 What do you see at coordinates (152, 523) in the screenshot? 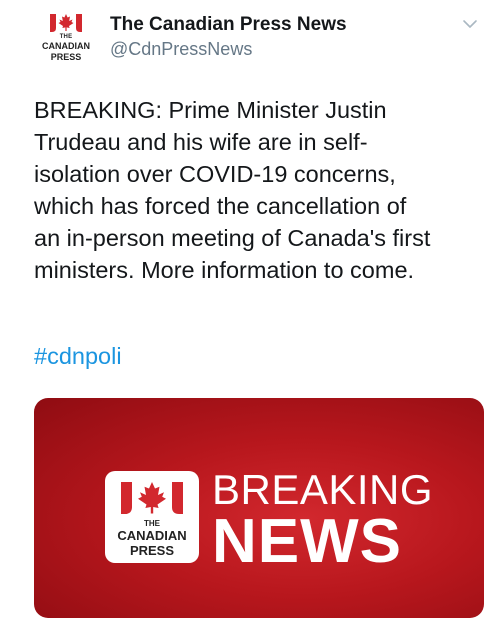
I see `media-logo-the-text: THE` at bounding box center [152, 523].